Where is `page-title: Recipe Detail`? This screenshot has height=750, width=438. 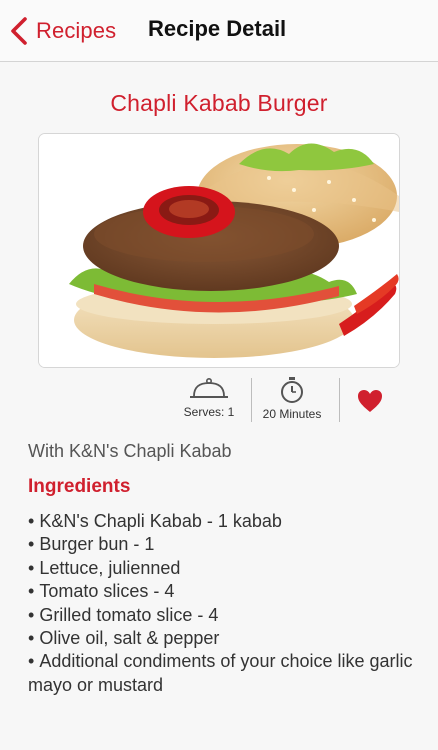
page-title: Recipe Detail is located at coordinates (217, 28).